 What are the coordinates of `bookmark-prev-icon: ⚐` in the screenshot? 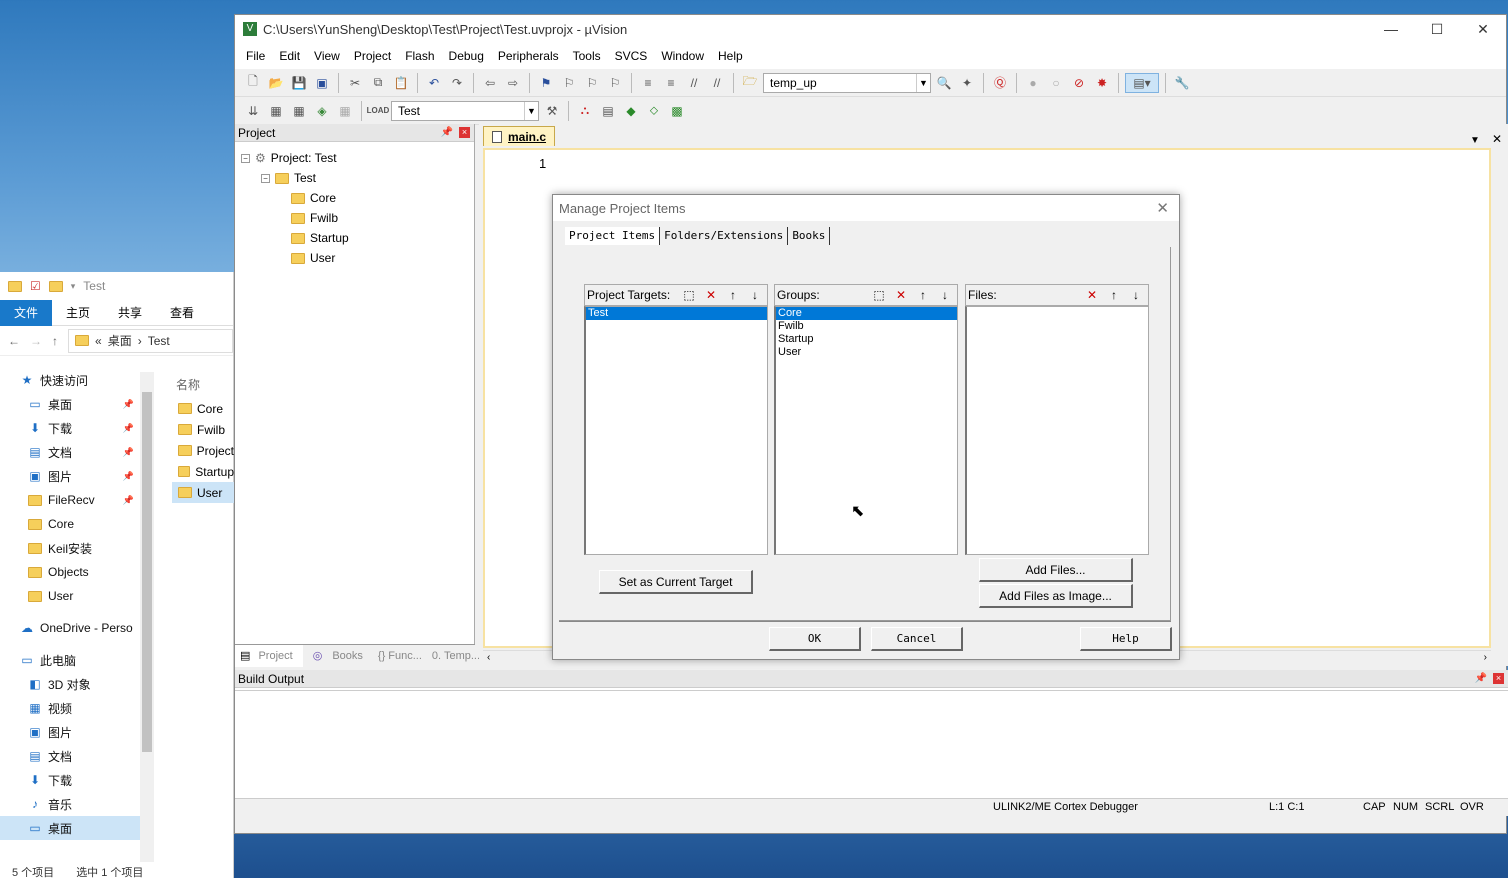 It's located at (569, 83).